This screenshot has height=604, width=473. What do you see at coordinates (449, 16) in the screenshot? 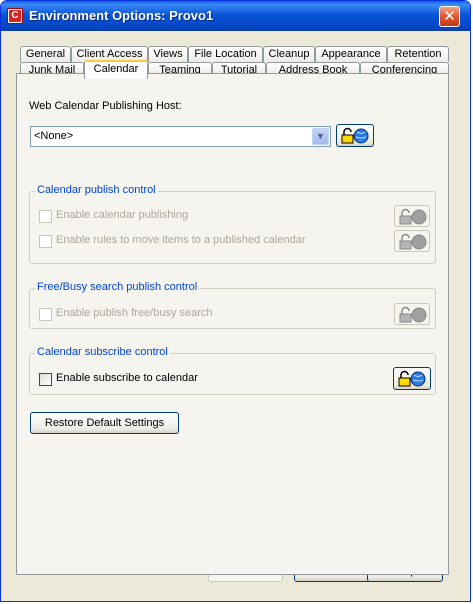
I see `close-button: ✕` at bounding box center [449, 16].